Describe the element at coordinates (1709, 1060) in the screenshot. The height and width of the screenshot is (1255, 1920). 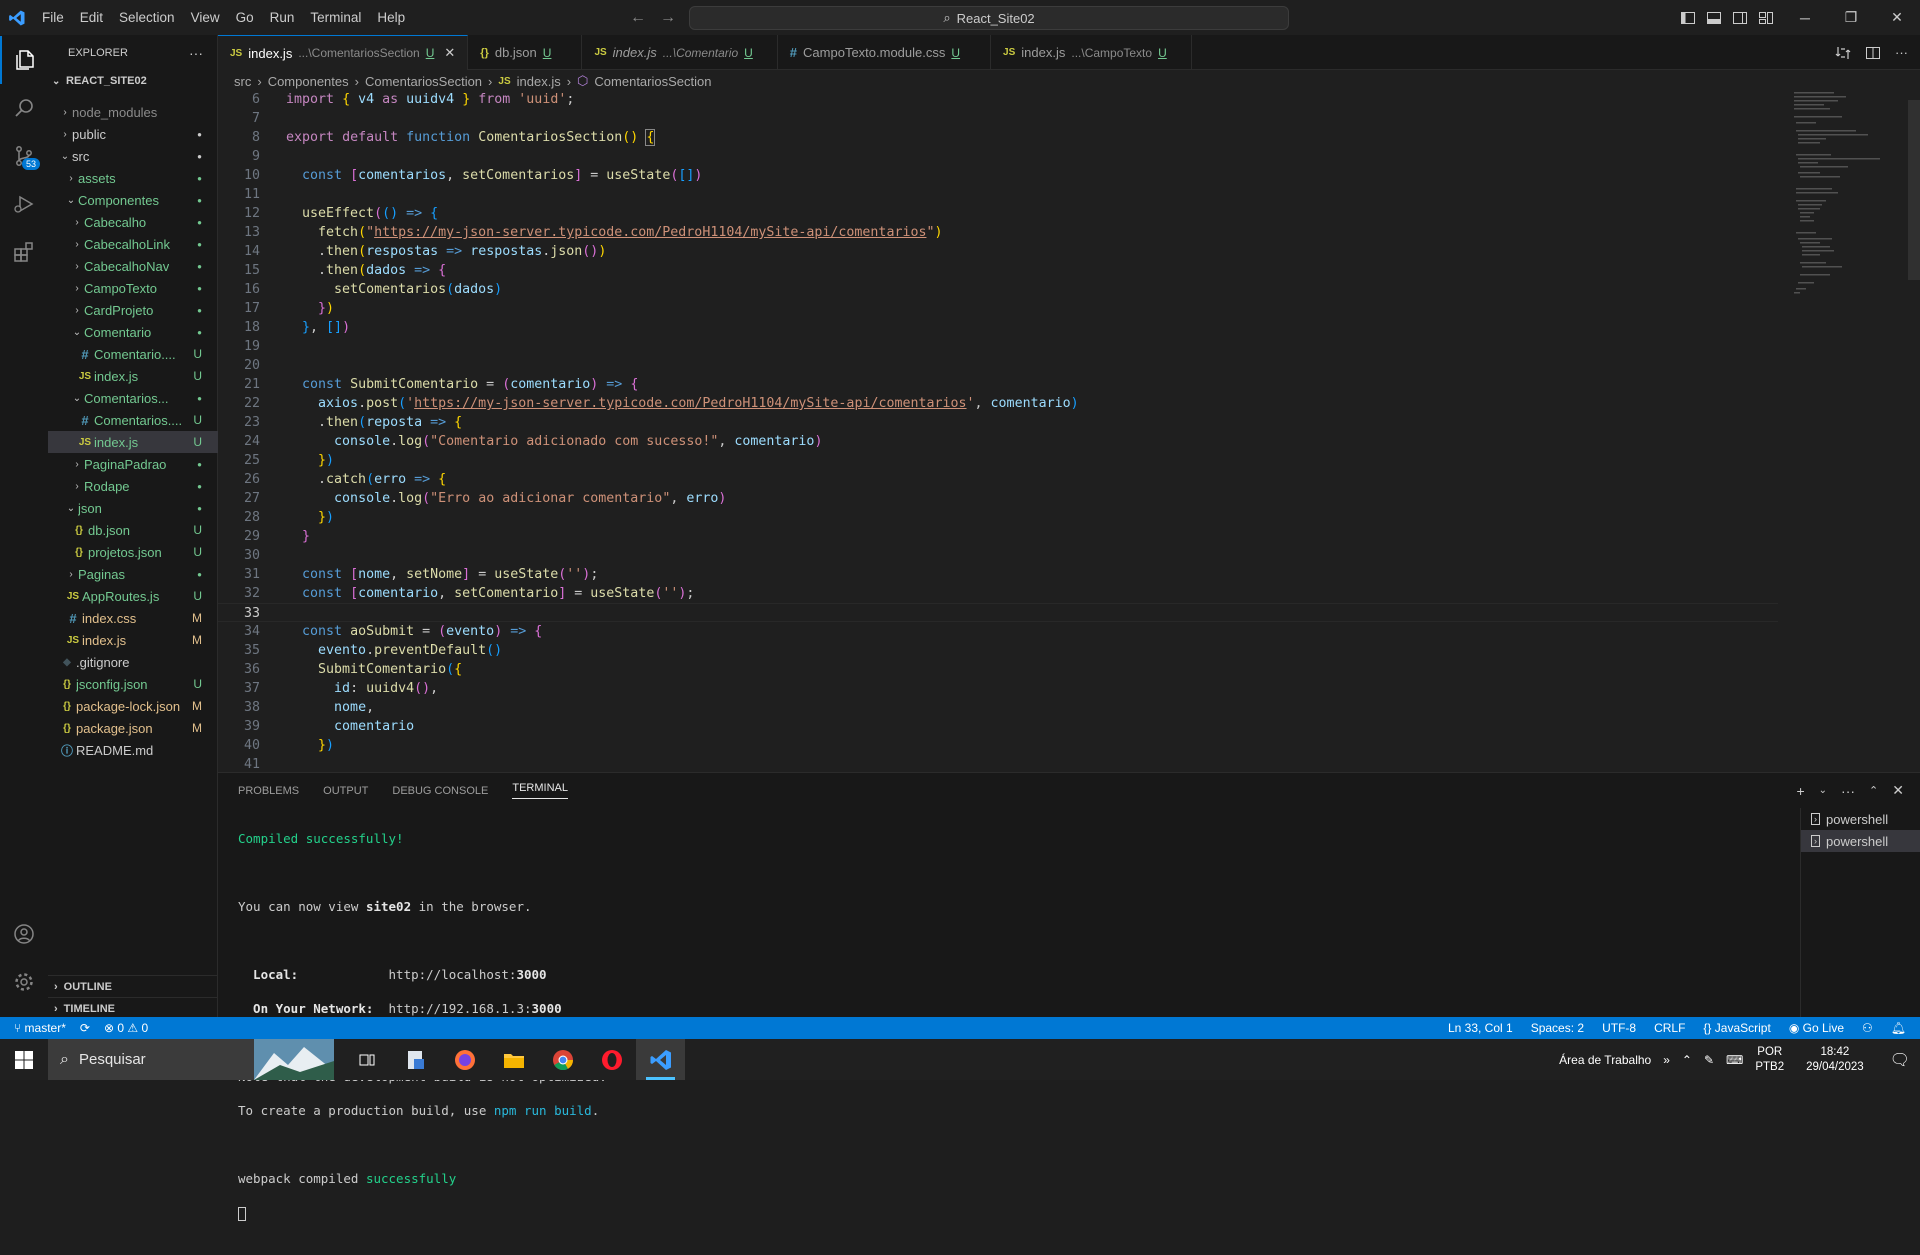
I see `pen-icon: ✎` at that location.